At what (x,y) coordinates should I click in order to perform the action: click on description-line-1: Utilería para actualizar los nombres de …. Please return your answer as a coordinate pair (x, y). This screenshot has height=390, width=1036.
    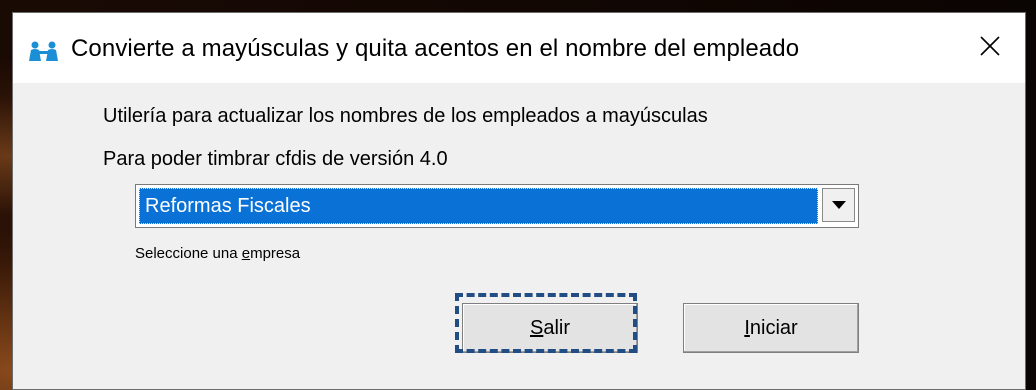
    Looking at the image, I should click on (405, 116).